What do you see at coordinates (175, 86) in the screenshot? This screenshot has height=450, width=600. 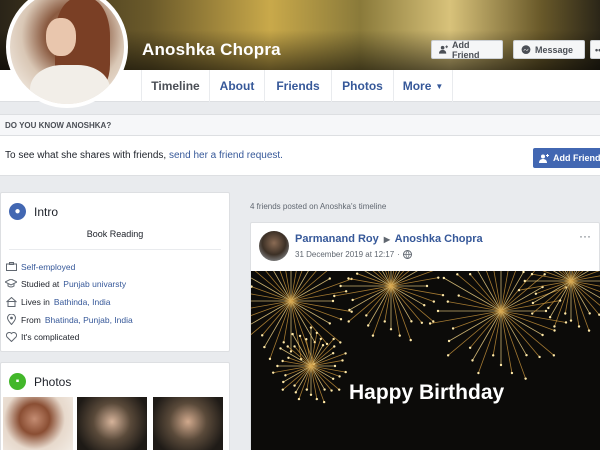 I see `tab-timeline: Timeline` at bounding box center [175, 86].